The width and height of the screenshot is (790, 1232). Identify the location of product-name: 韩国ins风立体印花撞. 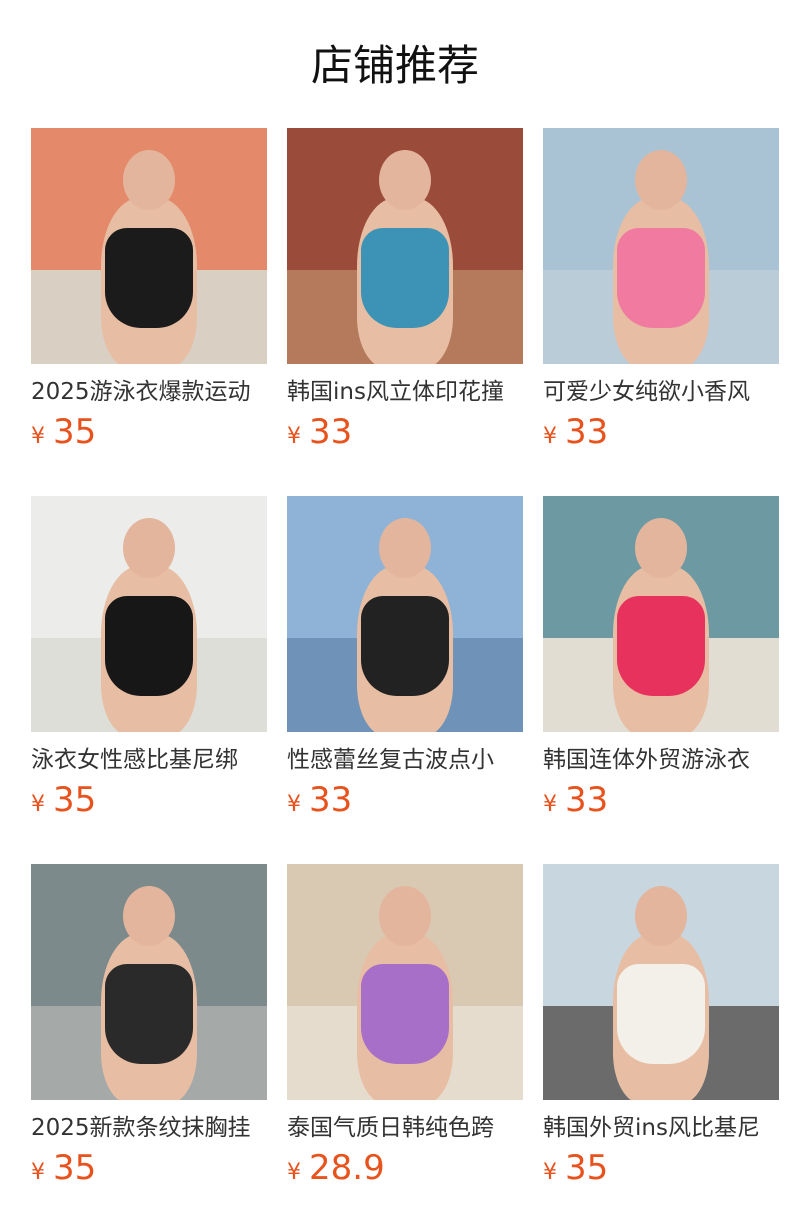
(405, 392).